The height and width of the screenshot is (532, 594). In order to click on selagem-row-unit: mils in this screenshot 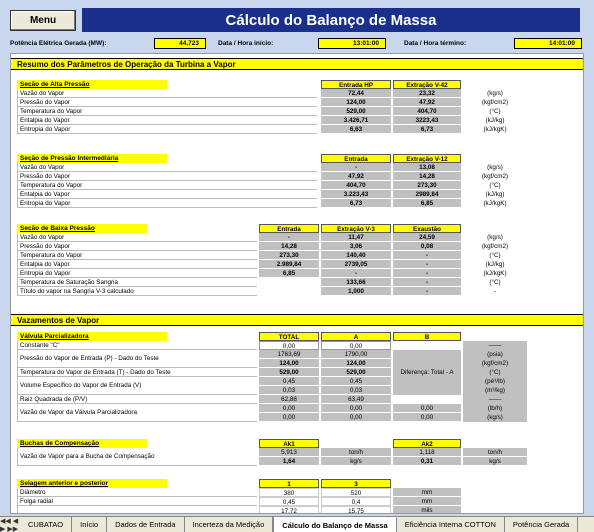, I will do `click(427, 509)`.